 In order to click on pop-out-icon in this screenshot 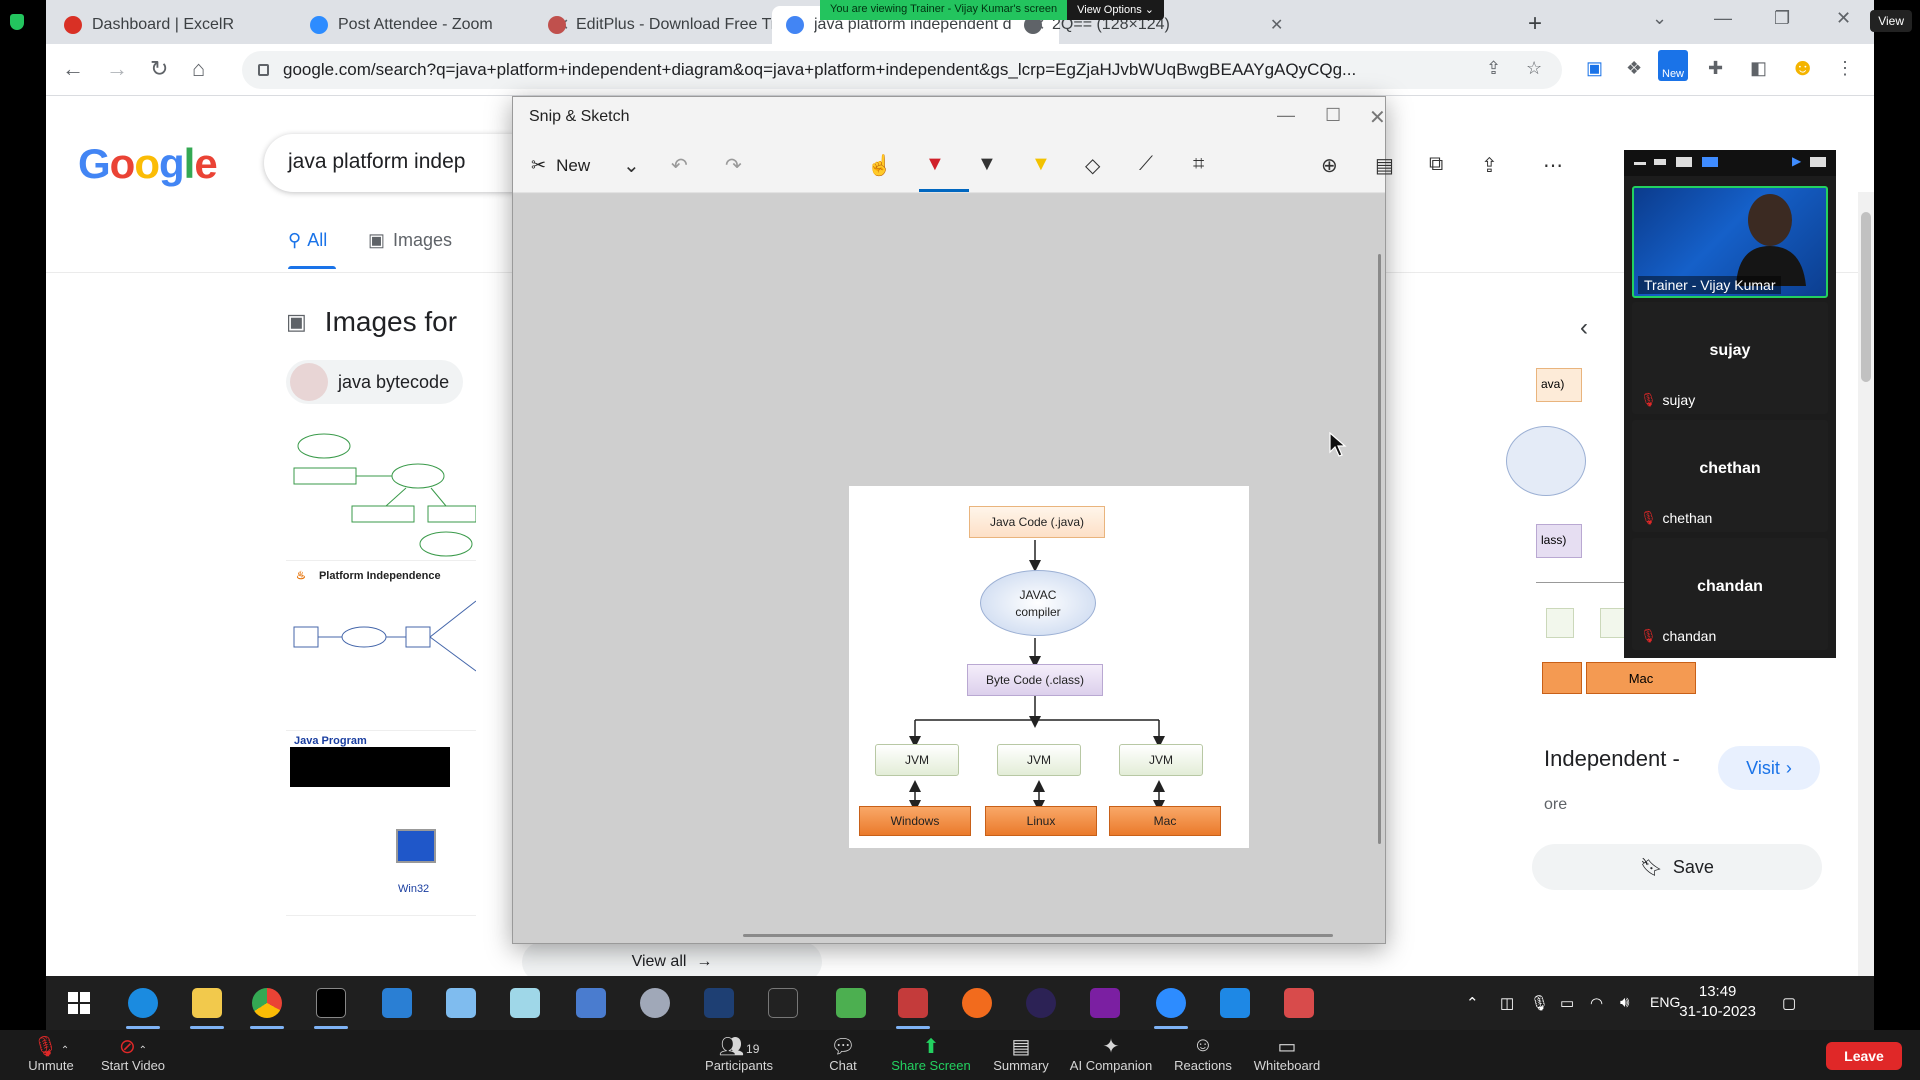, I will do `click(1818, 162)`.